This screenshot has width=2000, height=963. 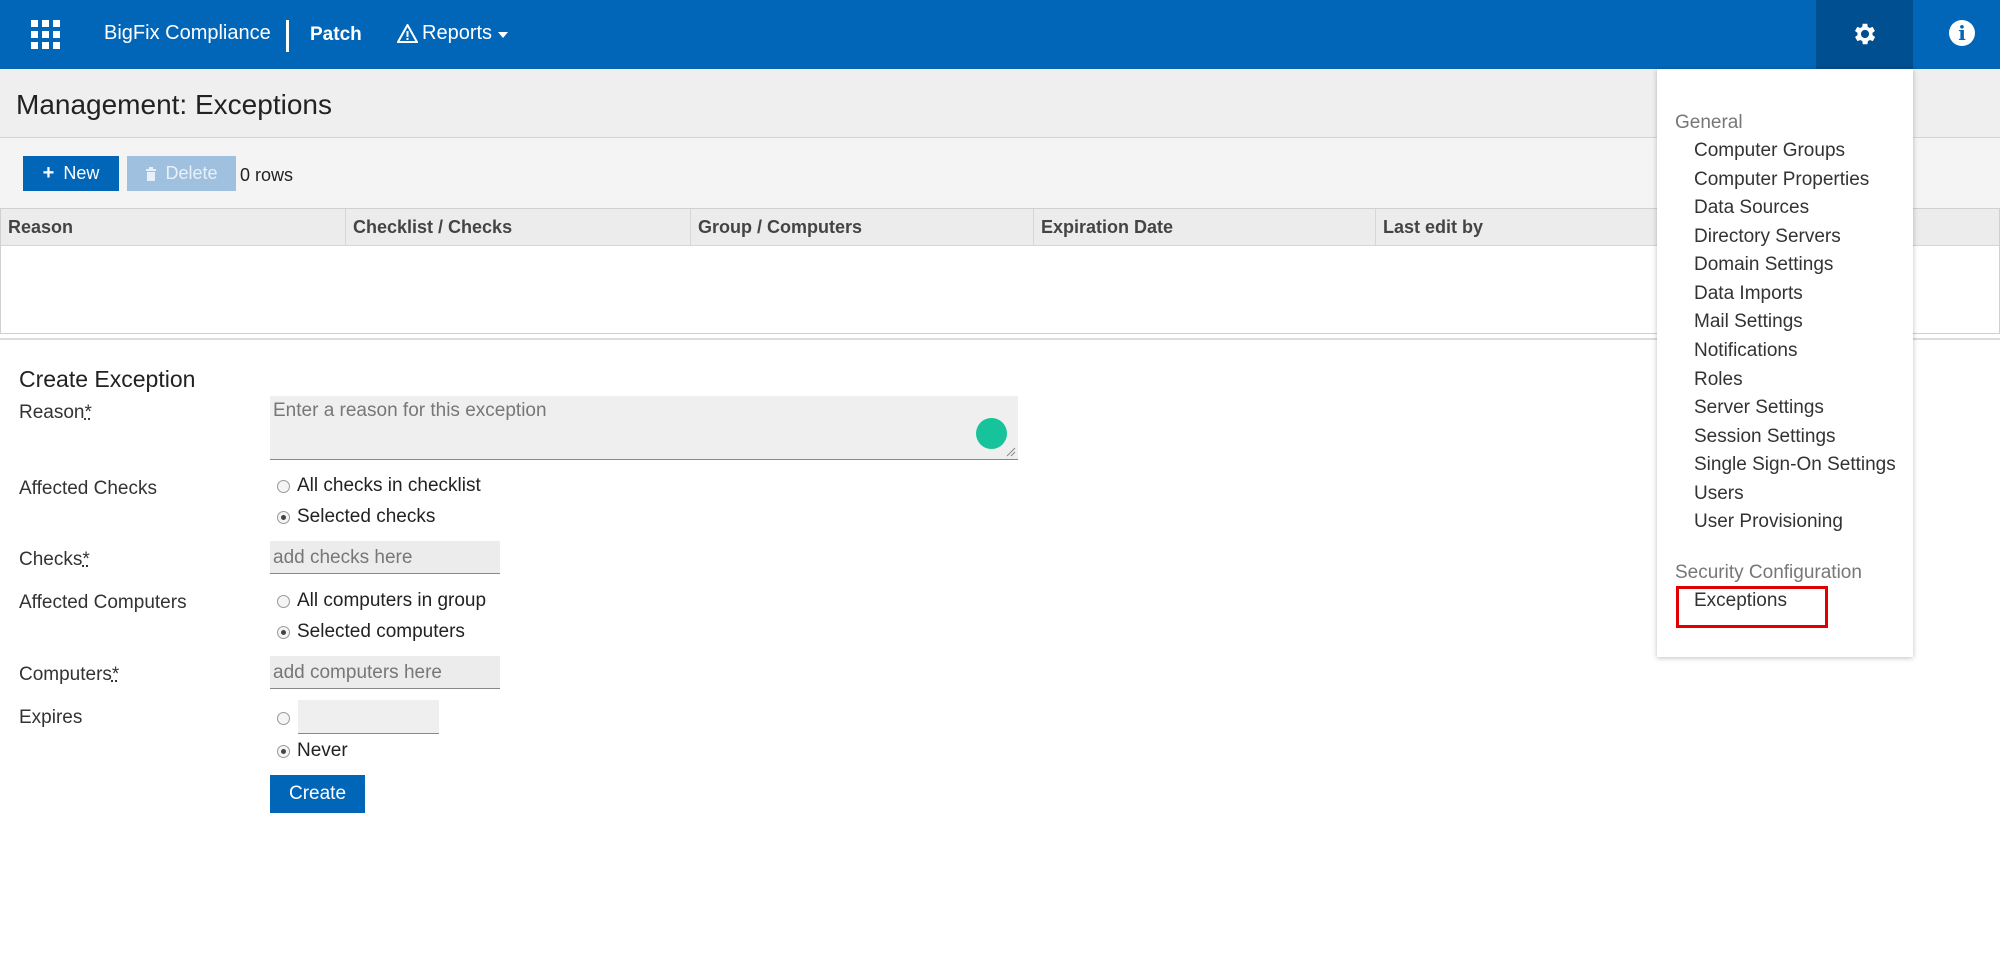 I want to click on brand-link: BigFix Compliance, so click(x=187, y=33).